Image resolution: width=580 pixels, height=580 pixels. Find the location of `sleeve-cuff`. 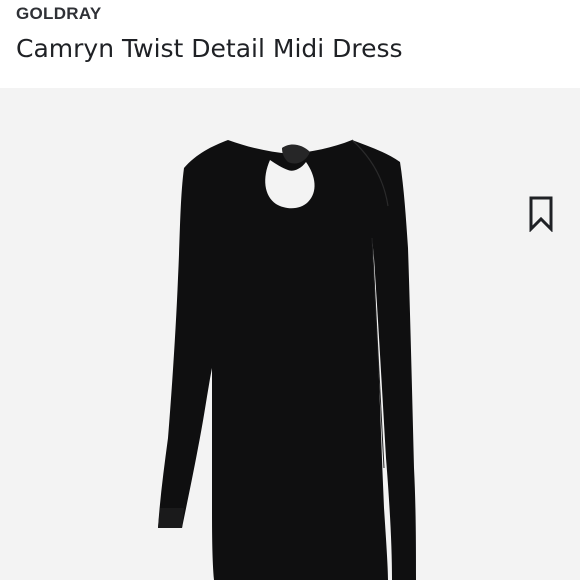

sleeve-cuff is located at coordinates (171, 518).